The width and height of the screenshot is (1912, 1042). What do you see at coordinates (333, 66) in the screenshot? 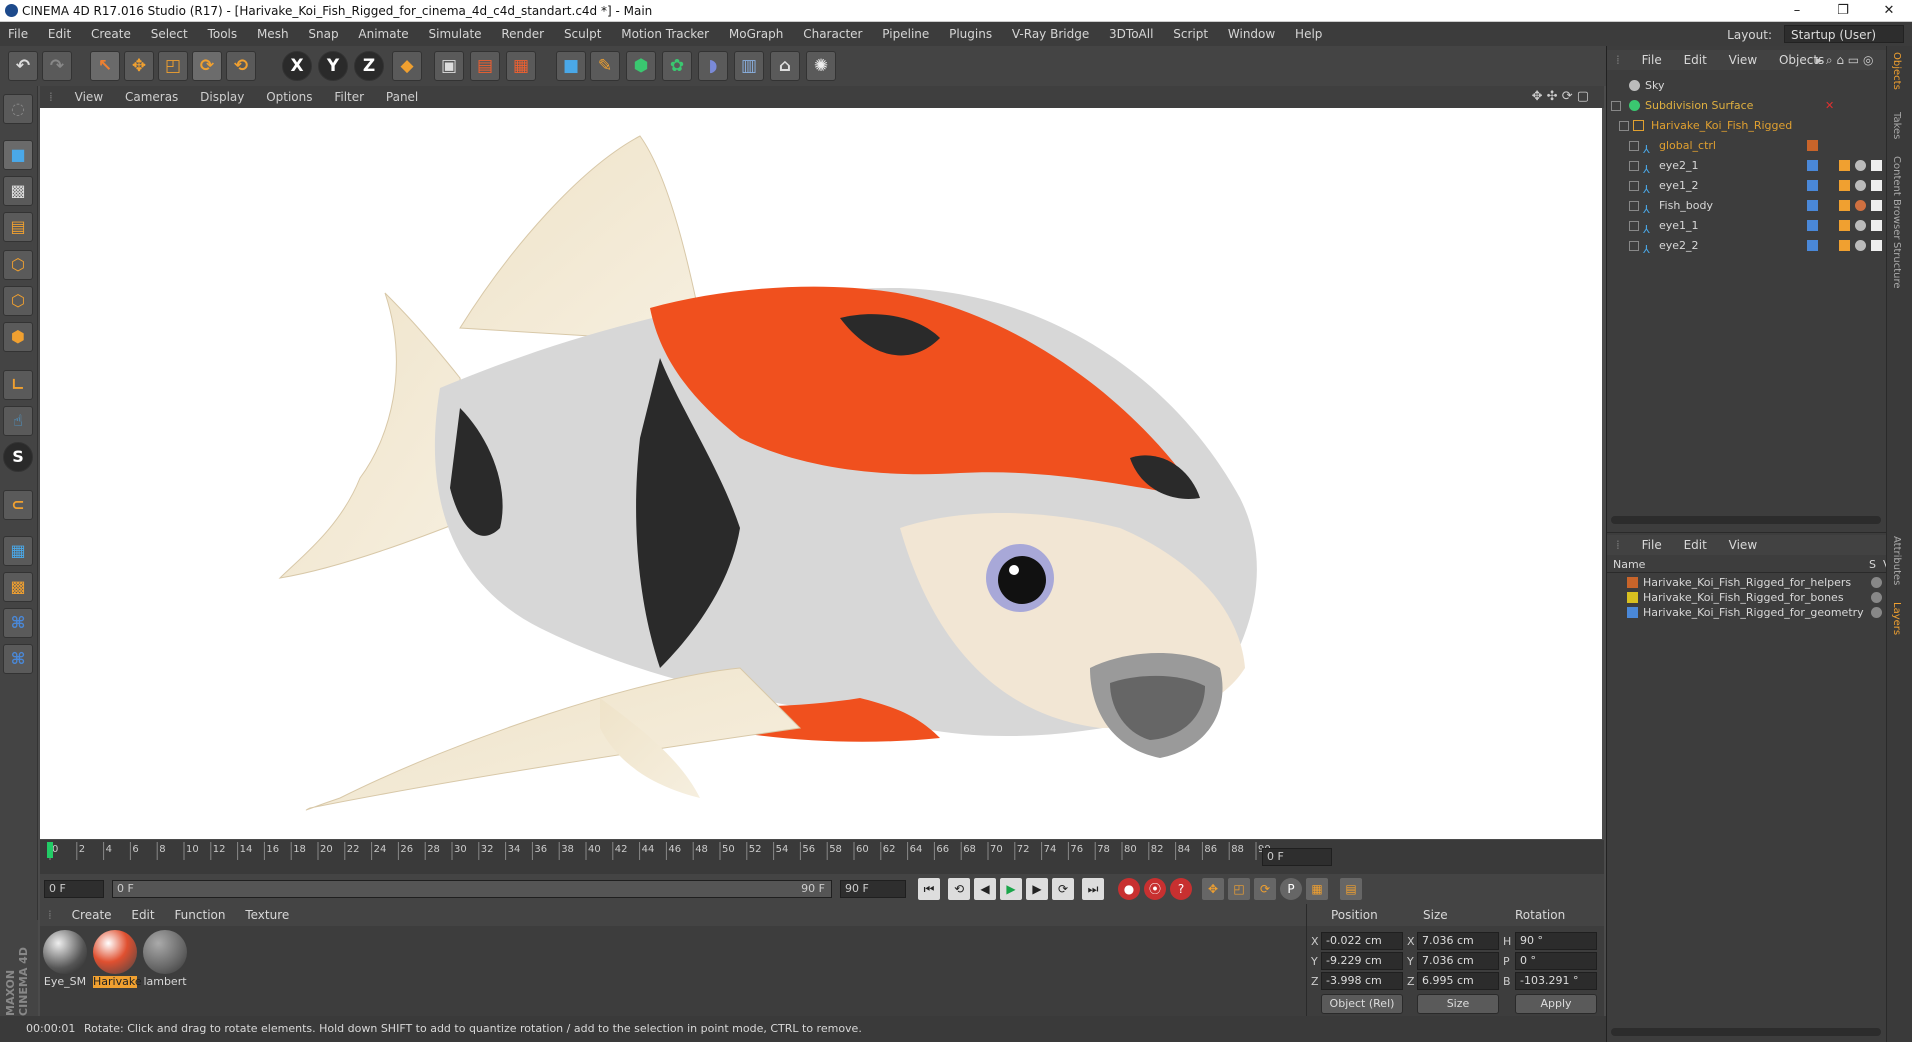
I see `y-axis-lock-icon: Y` at bounding box center [333, 66].